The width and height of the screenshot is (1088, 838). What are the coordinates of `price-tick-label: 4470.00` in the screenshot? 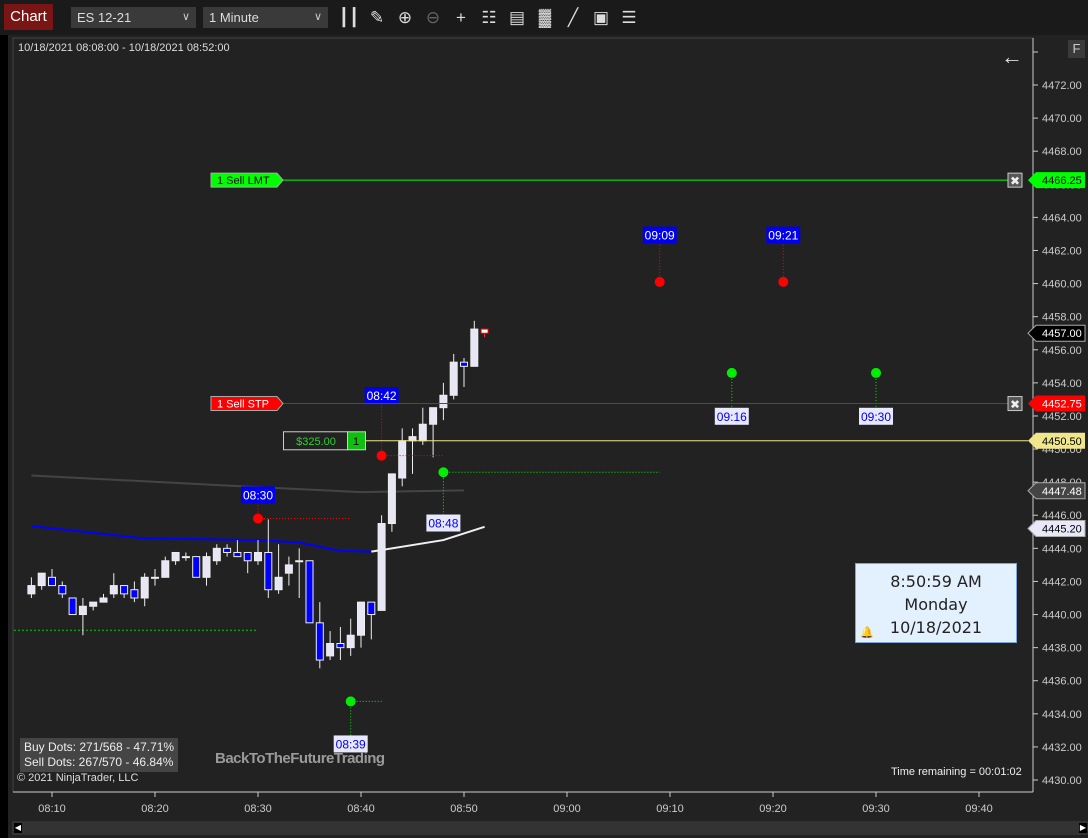 It's located at (1062, 119).